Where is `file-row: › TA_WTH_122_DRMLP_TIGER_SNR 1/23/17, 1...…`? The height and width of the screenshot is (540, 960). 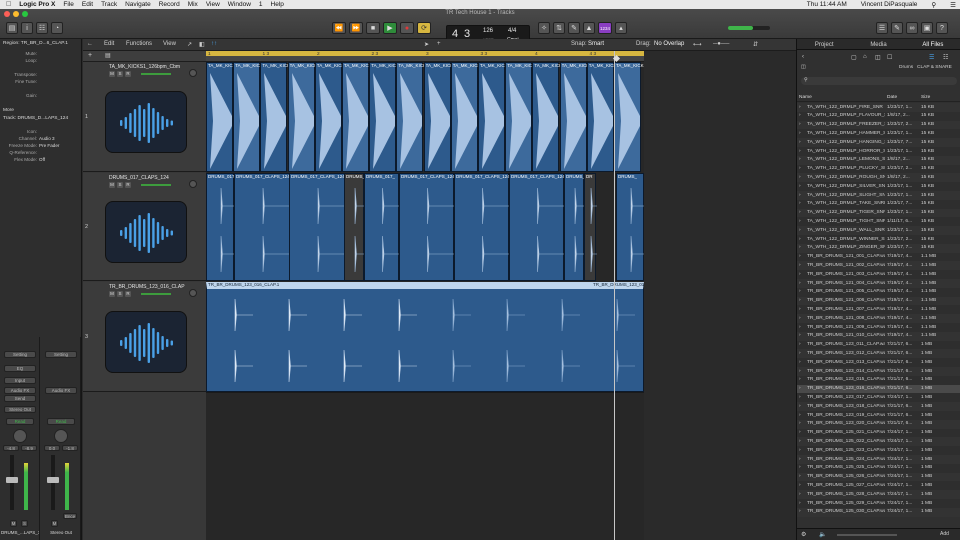 file-row: › TA_WTH_122_DRMLP_TIGER_SNR 1/23/17, 1...… is located at coordinates (878, 213).